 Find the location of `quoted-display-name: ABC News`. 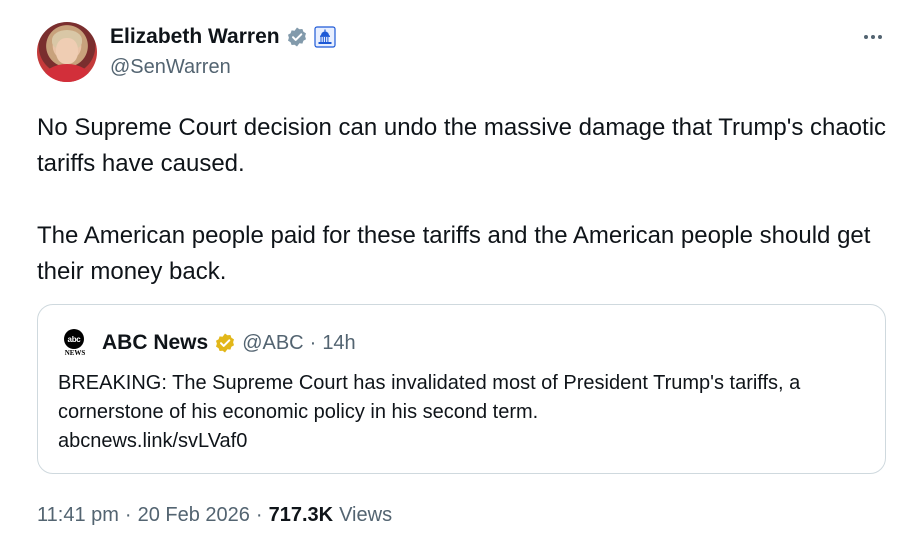

quoted-display-name: ABC News is located at coordinates (155, 343).